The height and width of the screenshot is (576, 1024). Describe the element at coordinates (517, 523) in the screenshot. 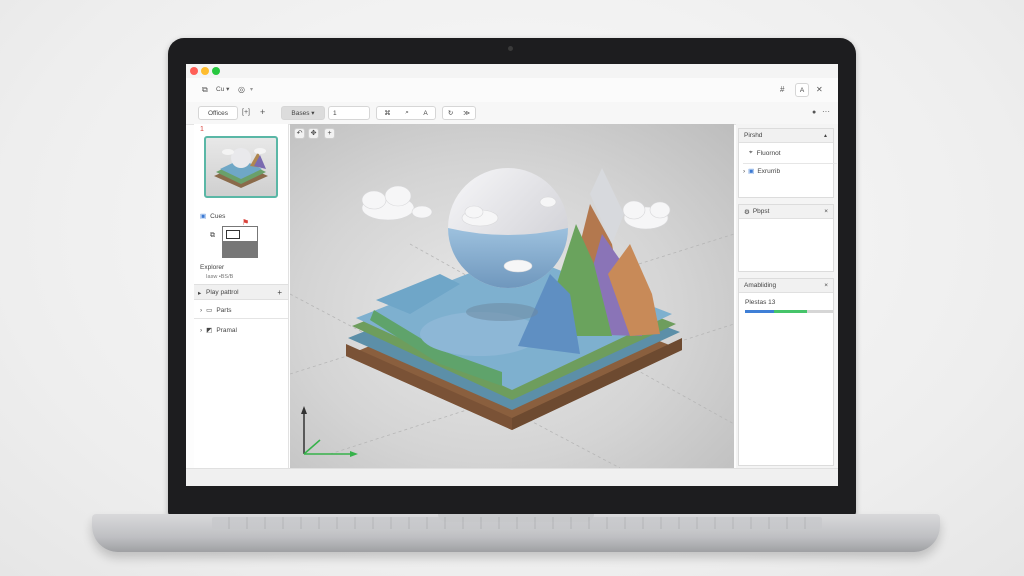

I see `keyboard-edge` at that location.